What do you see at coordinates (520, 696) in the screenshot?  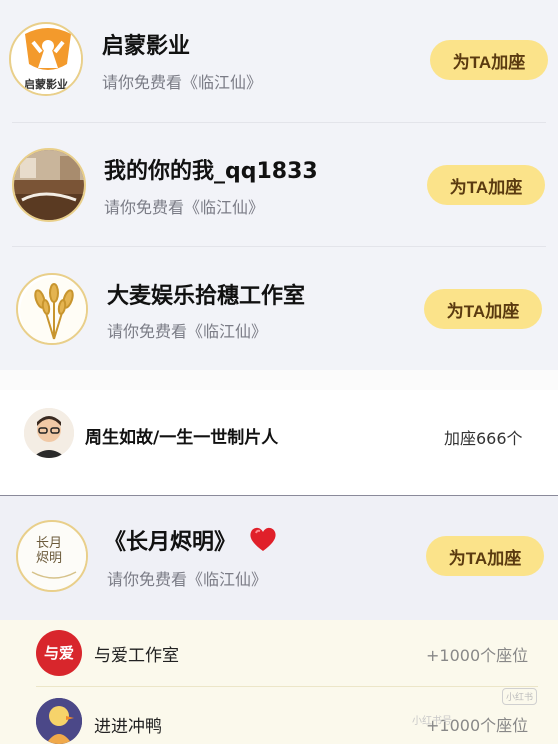 I see `watermark-badge: 小红书` at bounding box center [520, 696].